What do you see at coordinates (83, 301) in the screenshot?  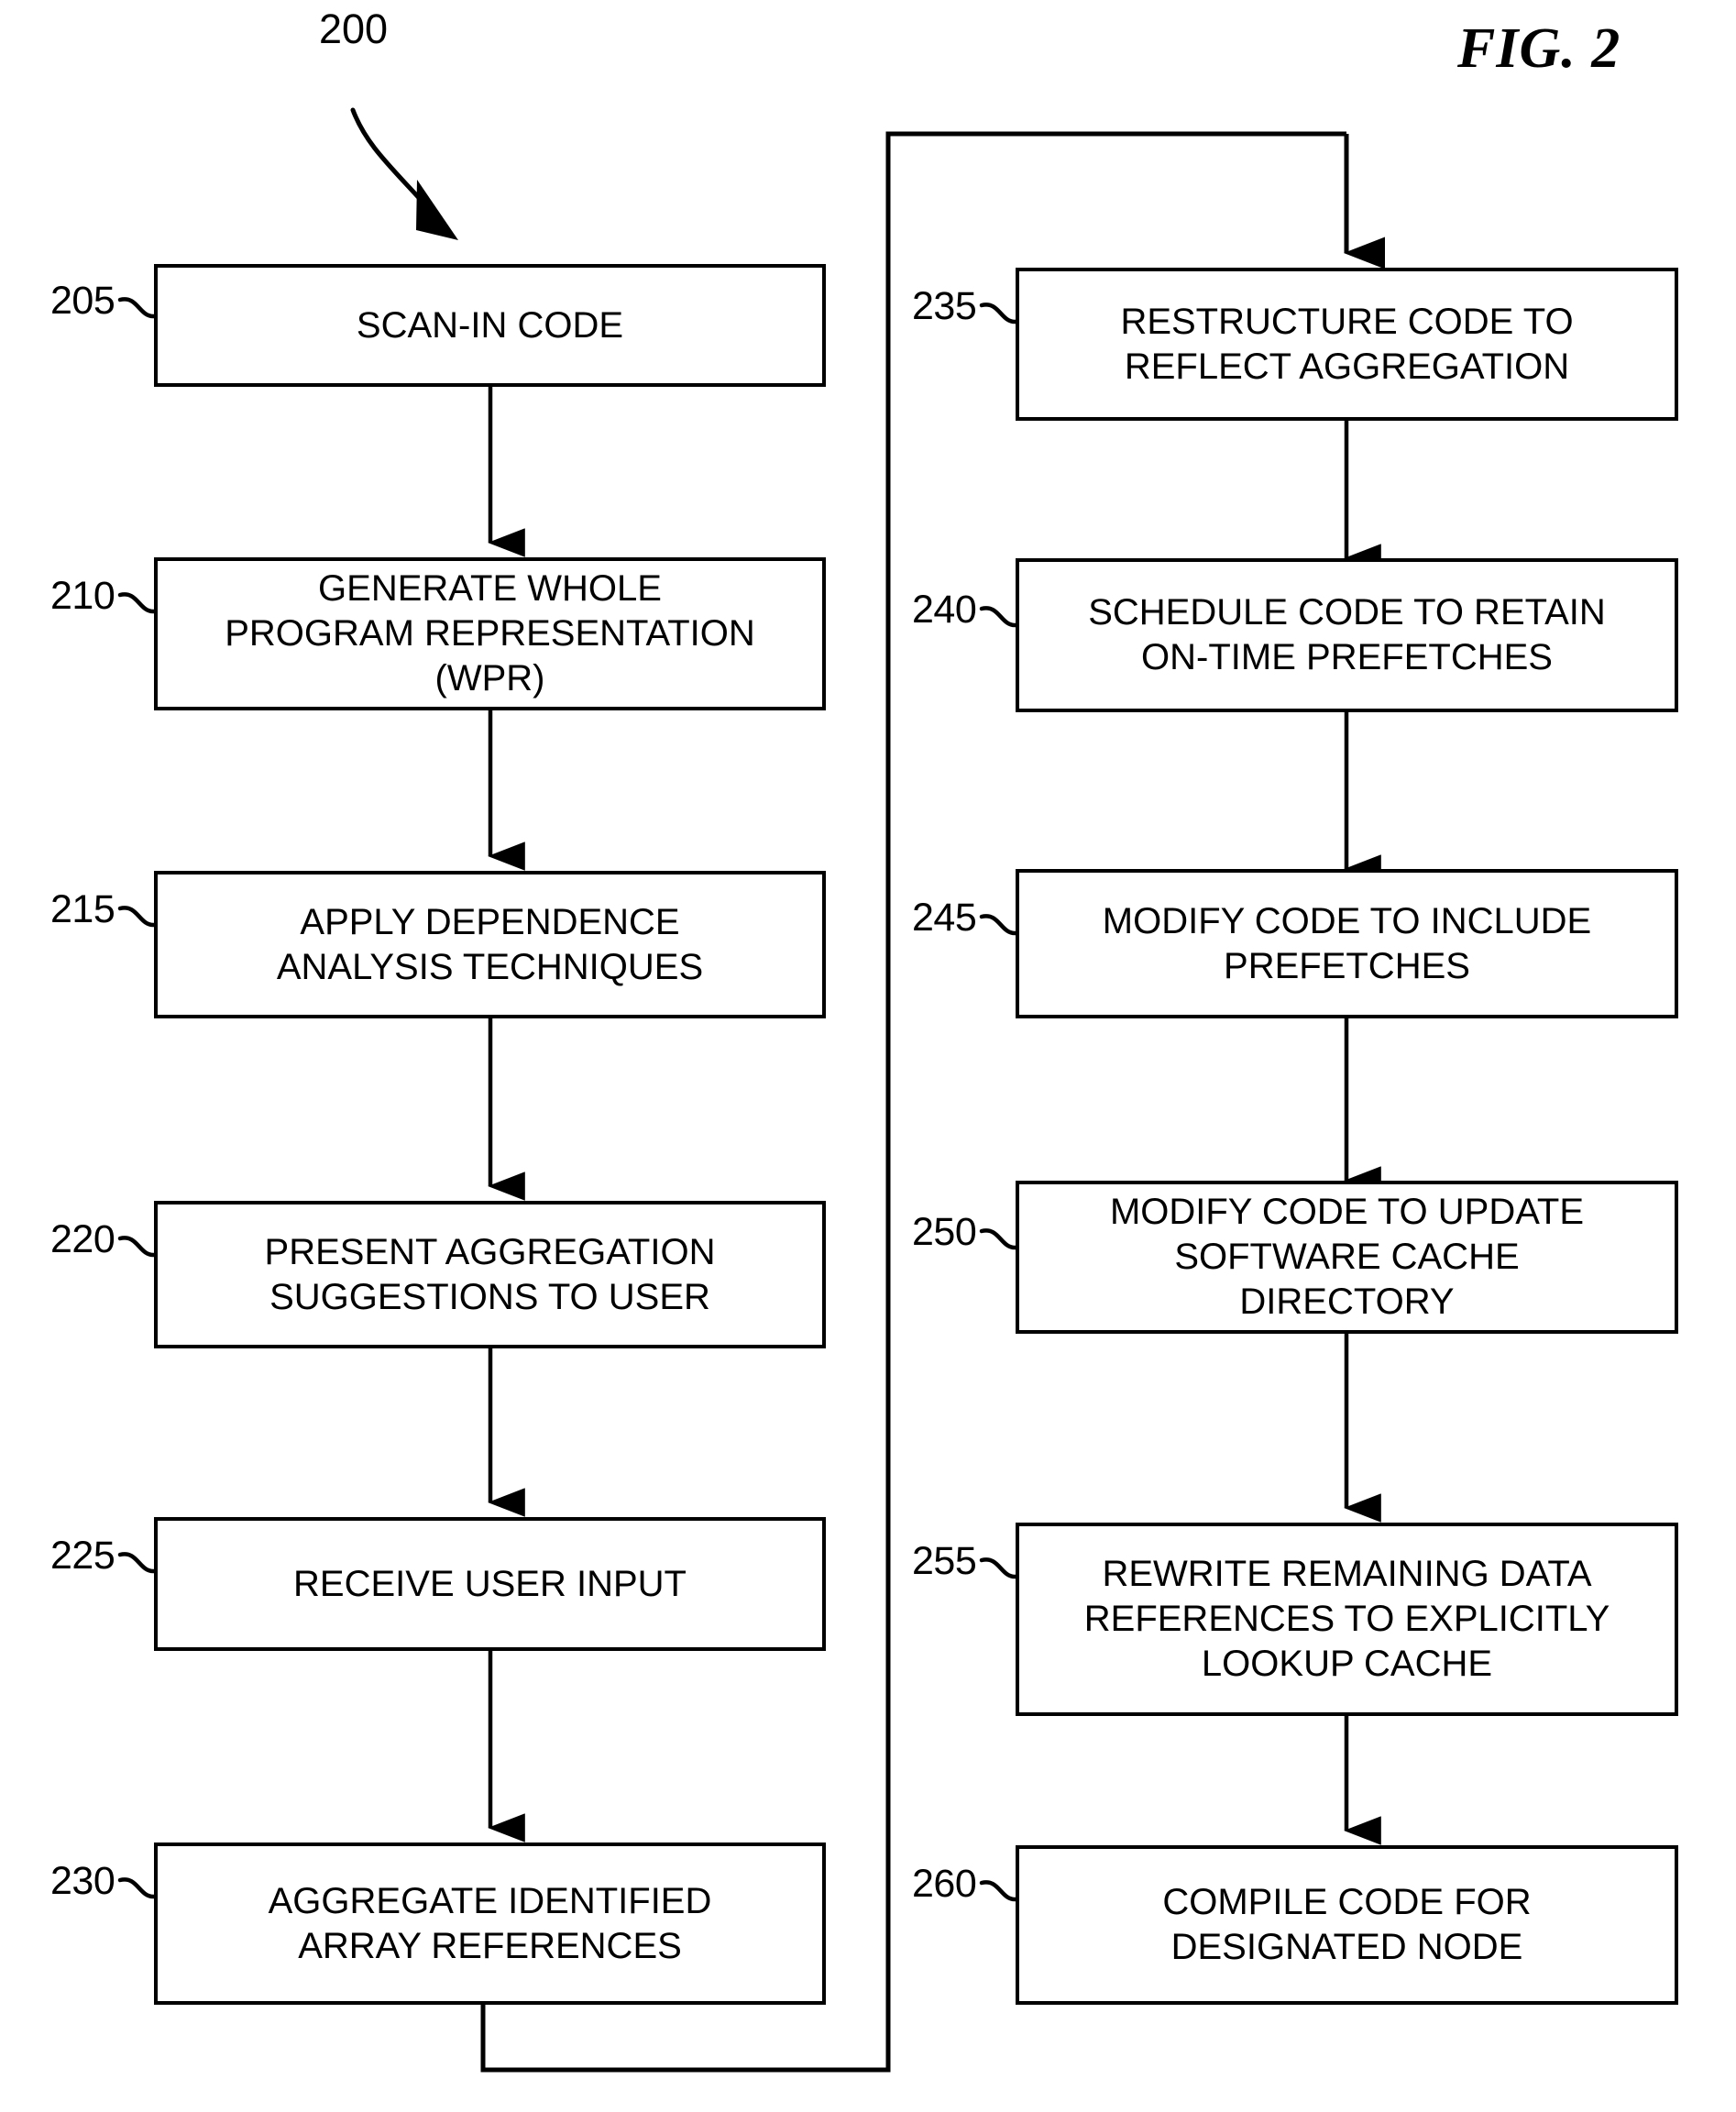 I see `reference-numeral-205: 205` at bounding box center [83, 301].